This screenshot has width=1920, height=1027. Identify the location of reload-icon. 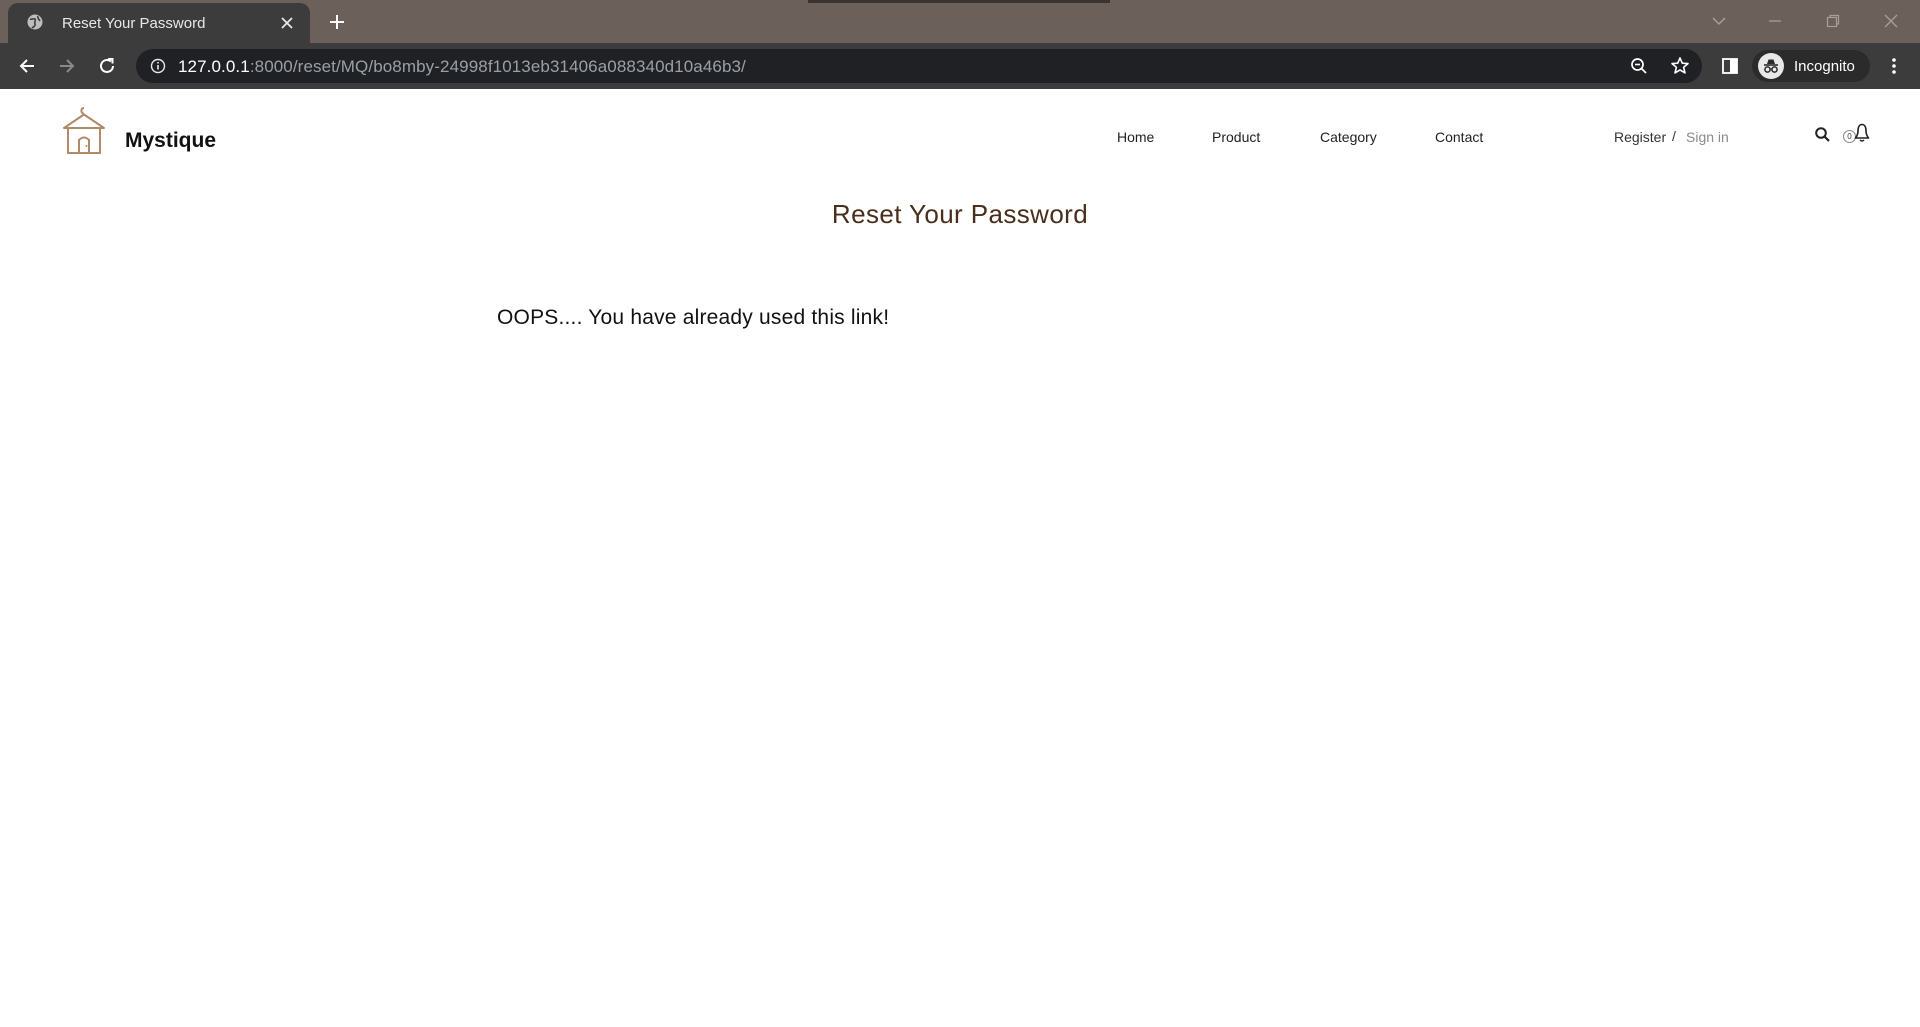
(107, 65).